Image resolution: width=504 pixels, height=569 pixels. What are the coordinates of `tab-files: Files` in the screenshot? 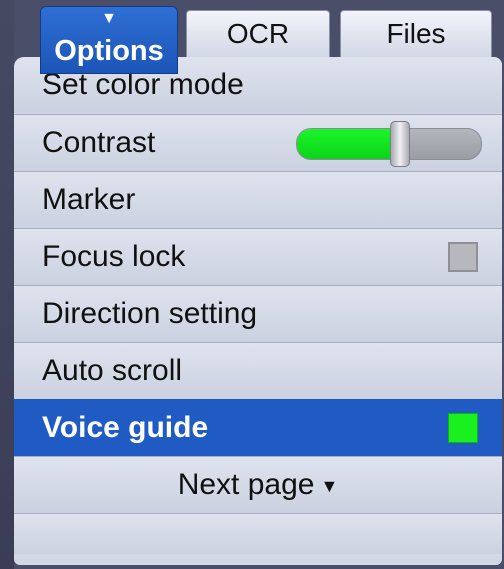 It's located at (416, 33).